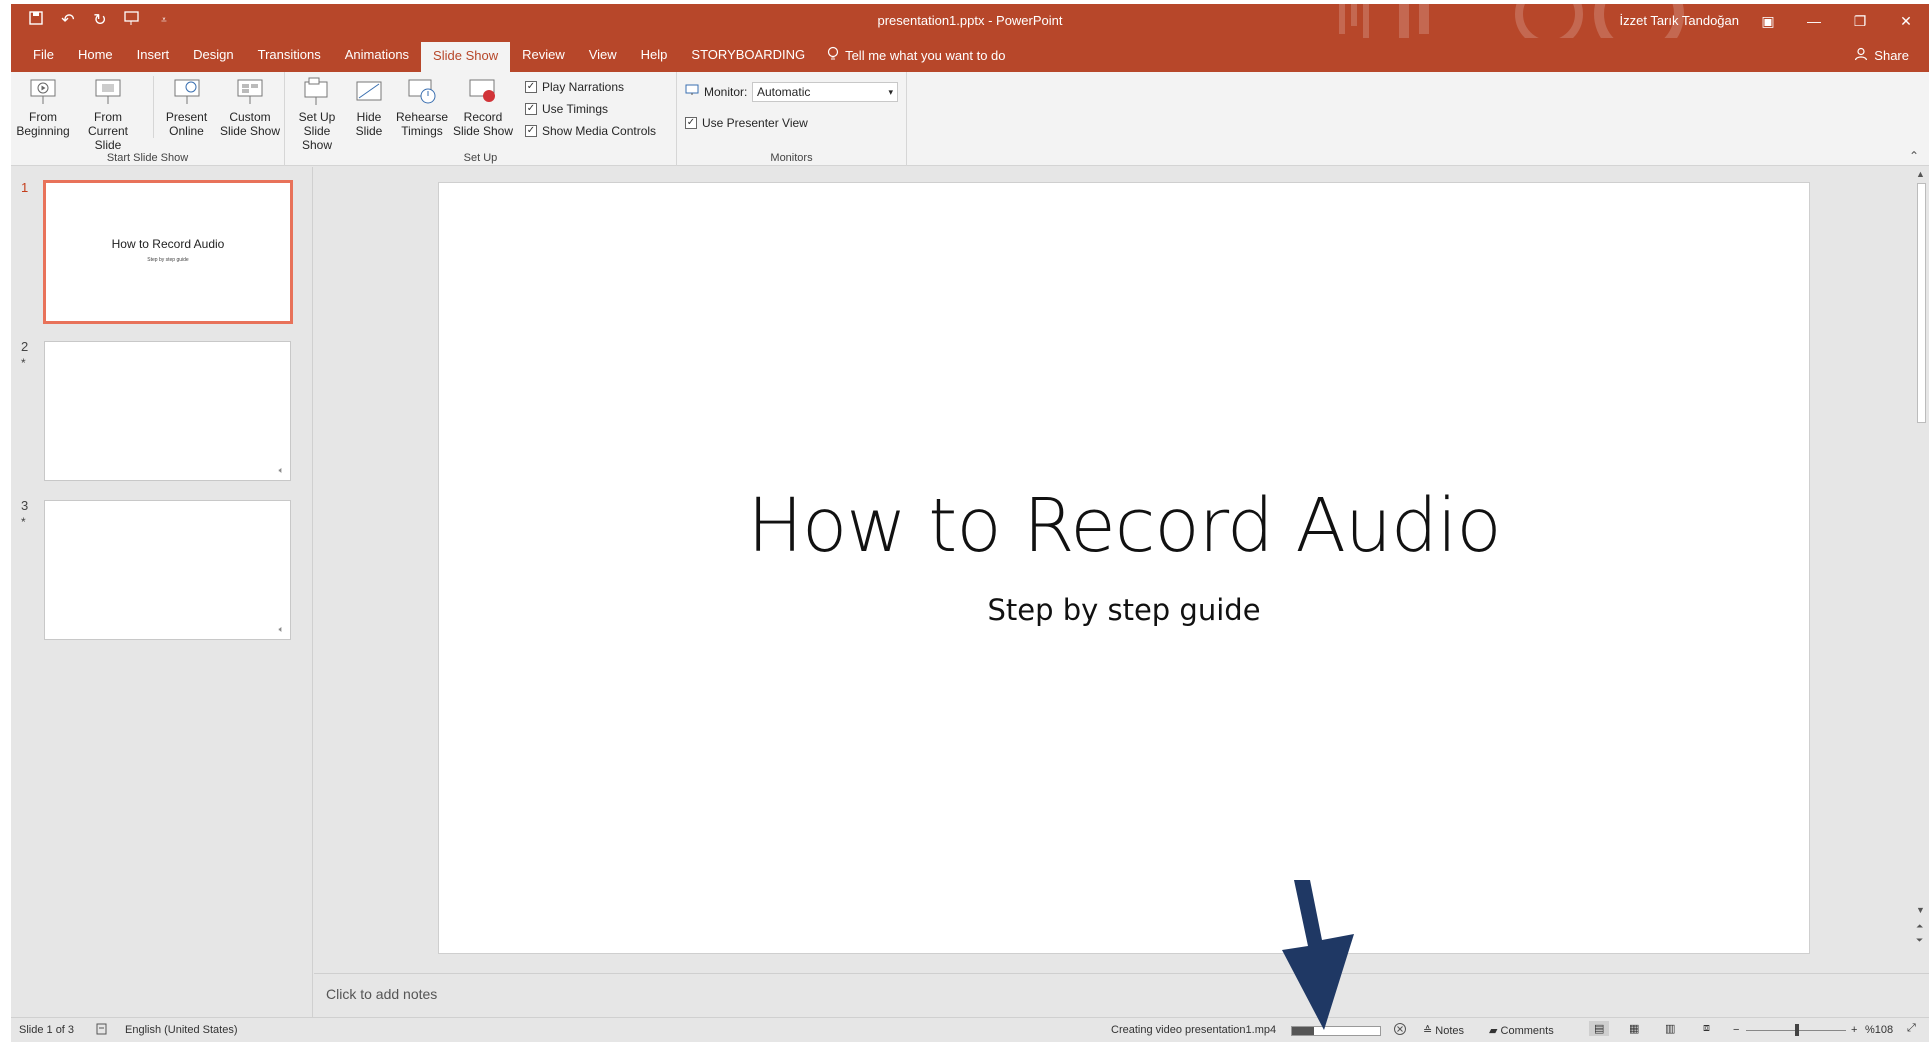 The width and height of the screenshot is (1929, 1042). What do you see at coordinates (1493, 1031) in the screenshot?
I see `comment-icon: ▰` at bounding box center [1493, 1031].